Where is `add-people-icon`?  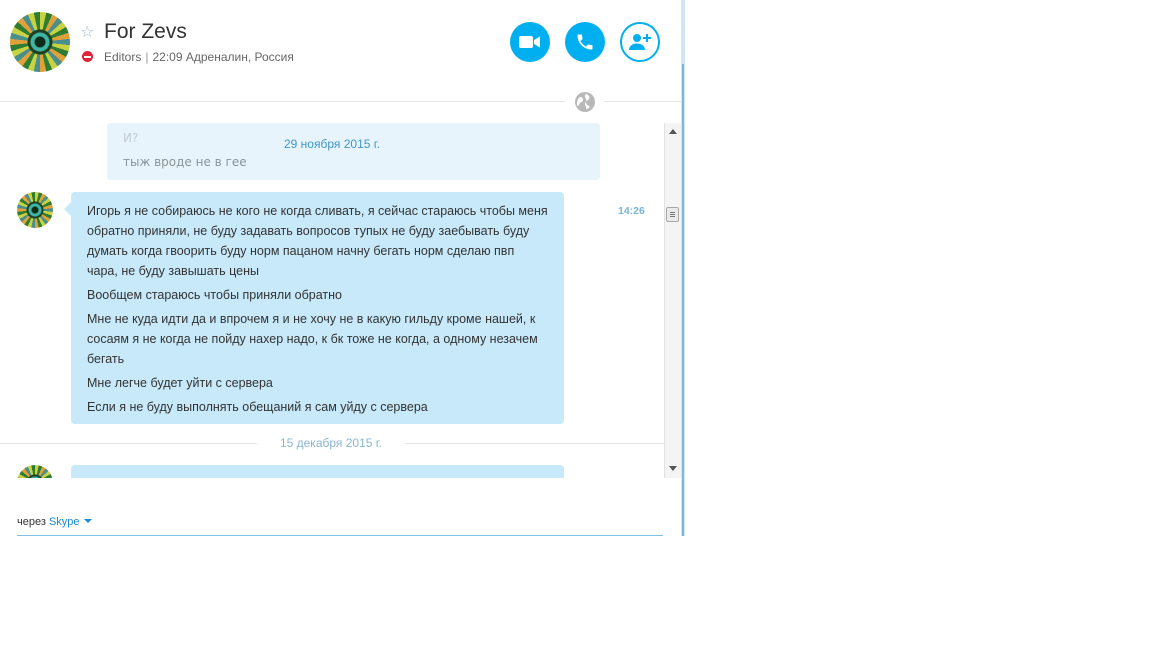
add-people-icon is located at coordinates (640, 42).